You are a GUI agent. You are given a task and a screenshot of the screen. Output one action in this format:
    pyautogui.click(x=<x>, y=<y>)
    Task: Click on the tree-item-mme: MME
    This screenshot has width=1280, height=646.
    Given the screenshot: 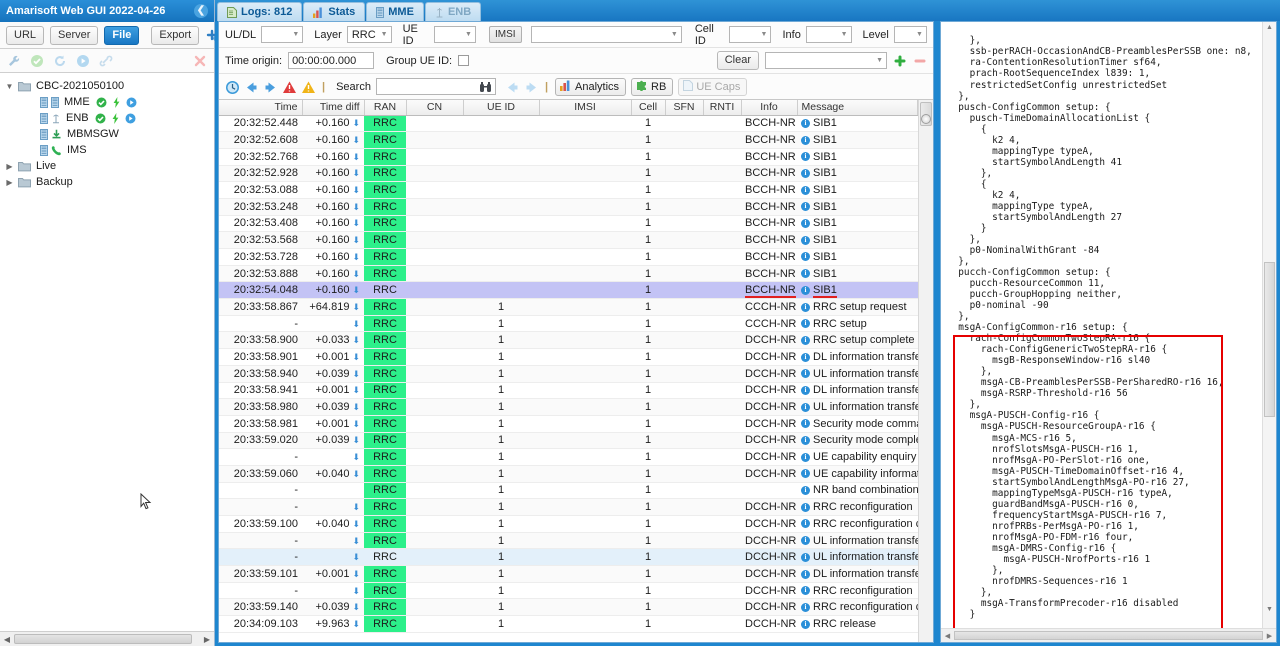 What is the action you would take?
    pyautogui.click(x=109, y=102)
    